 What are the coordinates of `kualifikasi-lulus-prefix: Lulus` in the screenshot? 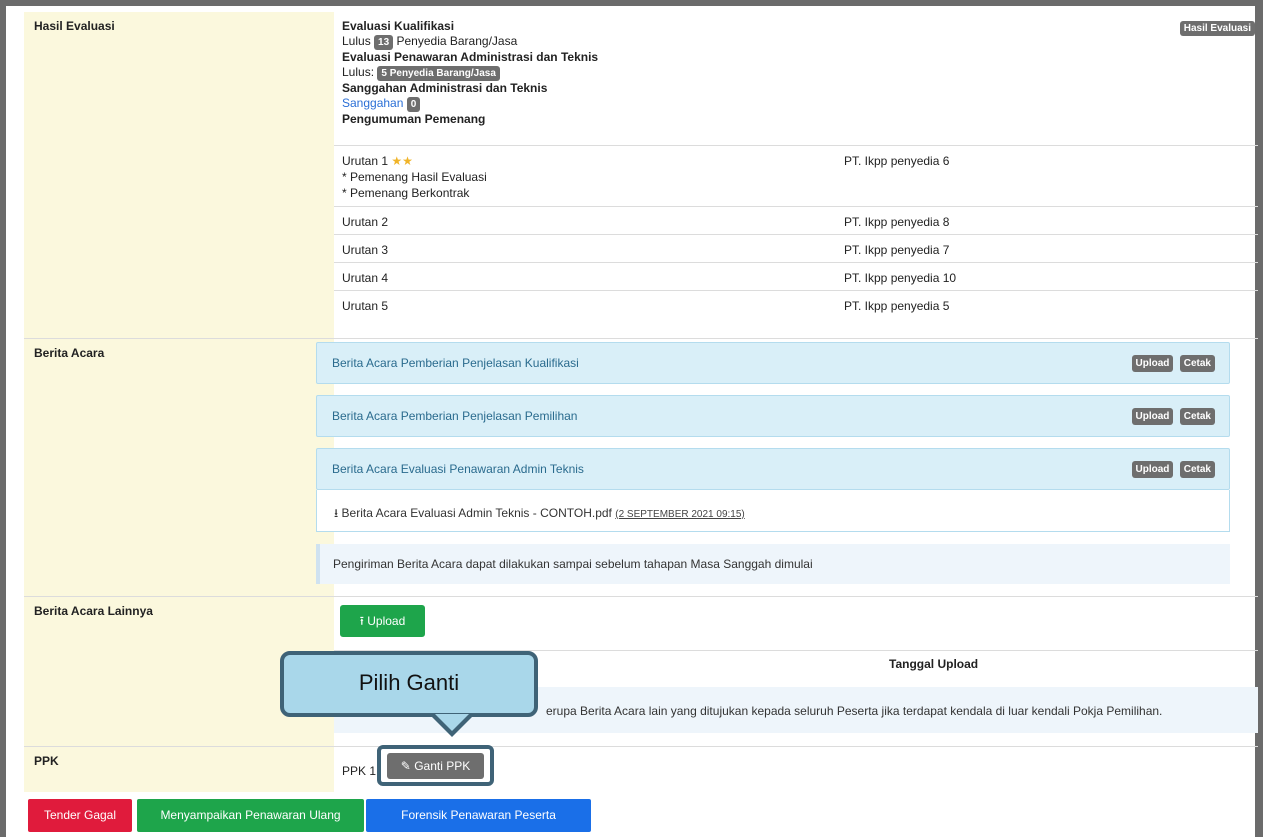 It's located at (356, 41).